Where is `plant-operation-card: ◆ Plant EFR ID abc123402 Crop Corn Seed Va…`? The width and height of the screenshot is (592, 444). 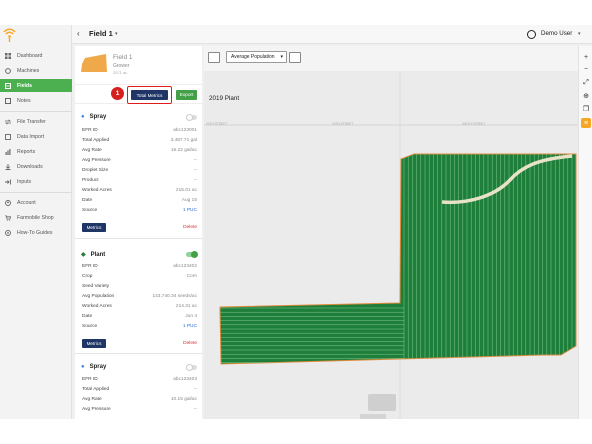
plant-operation-card: ◆ Plant EFR ID abc123402 Crop Corn Seed Va… is located at coordinates (138, 306).